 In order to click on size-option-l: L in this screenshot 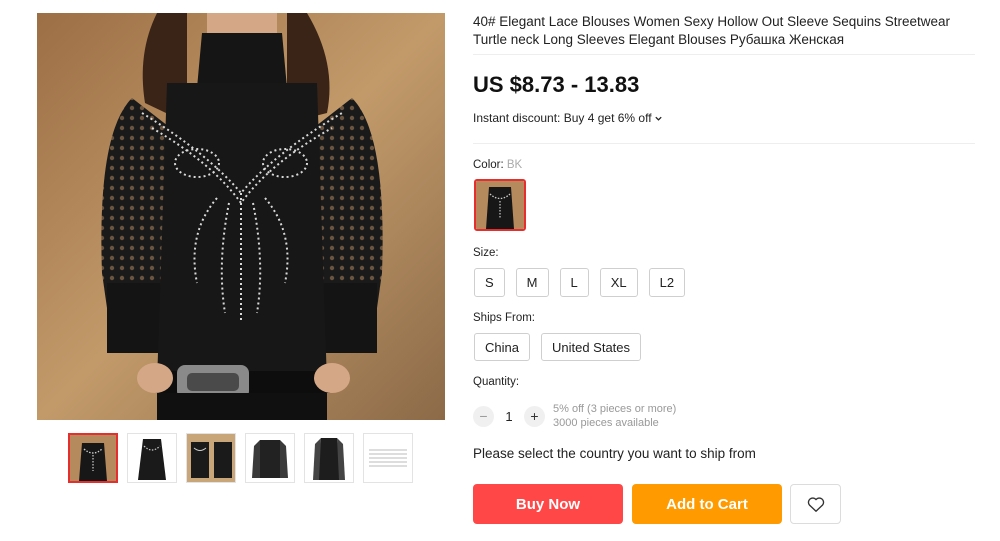, I will do `click(574, 282)`.